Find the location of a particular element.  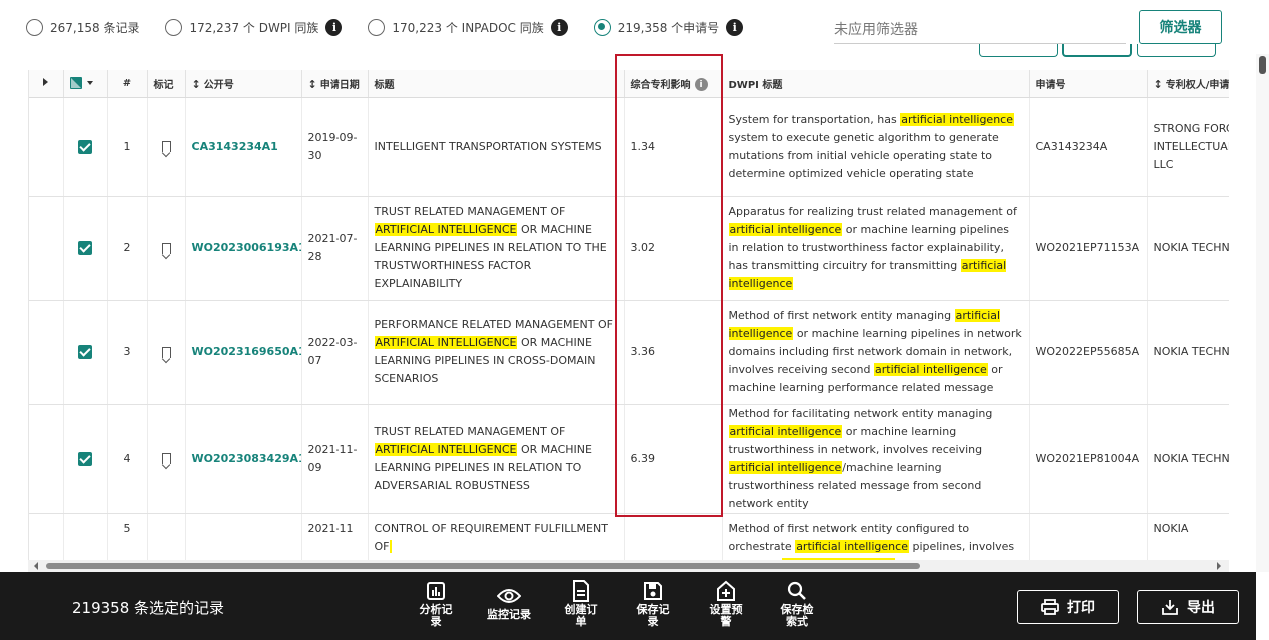

create-order-button: 创建订 单 is located at coordinates (581, 604).